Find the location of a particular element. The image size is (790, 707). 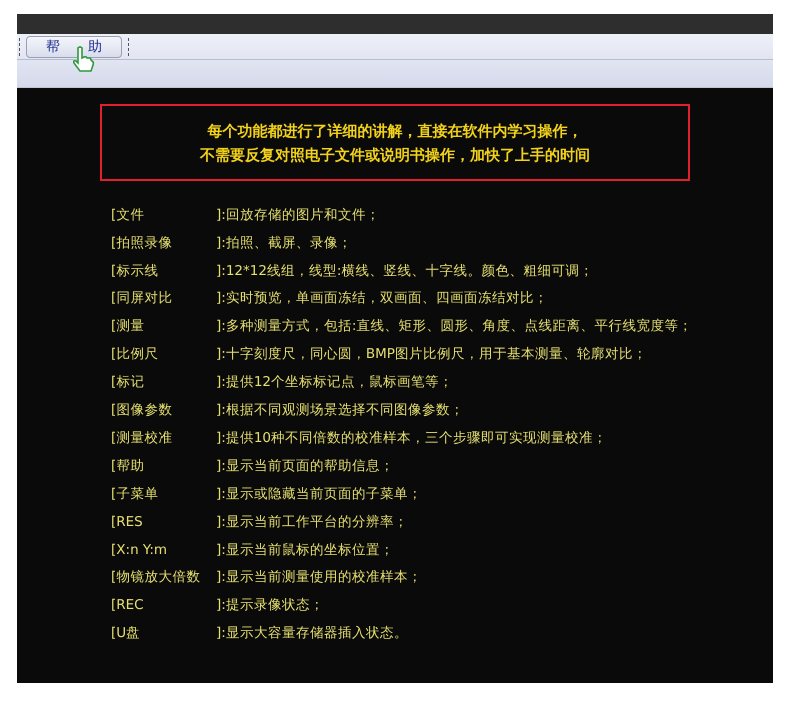

function-label: [标示线 is located at coordinates (135, 271).